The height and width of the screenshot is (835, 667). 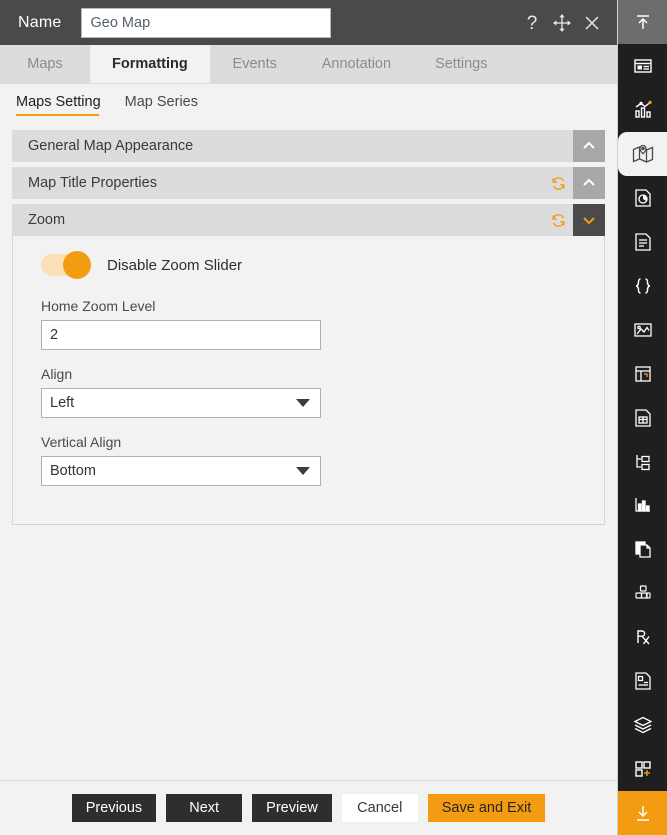 I want to click on tab-events: Events, so click(x=255, y=64).